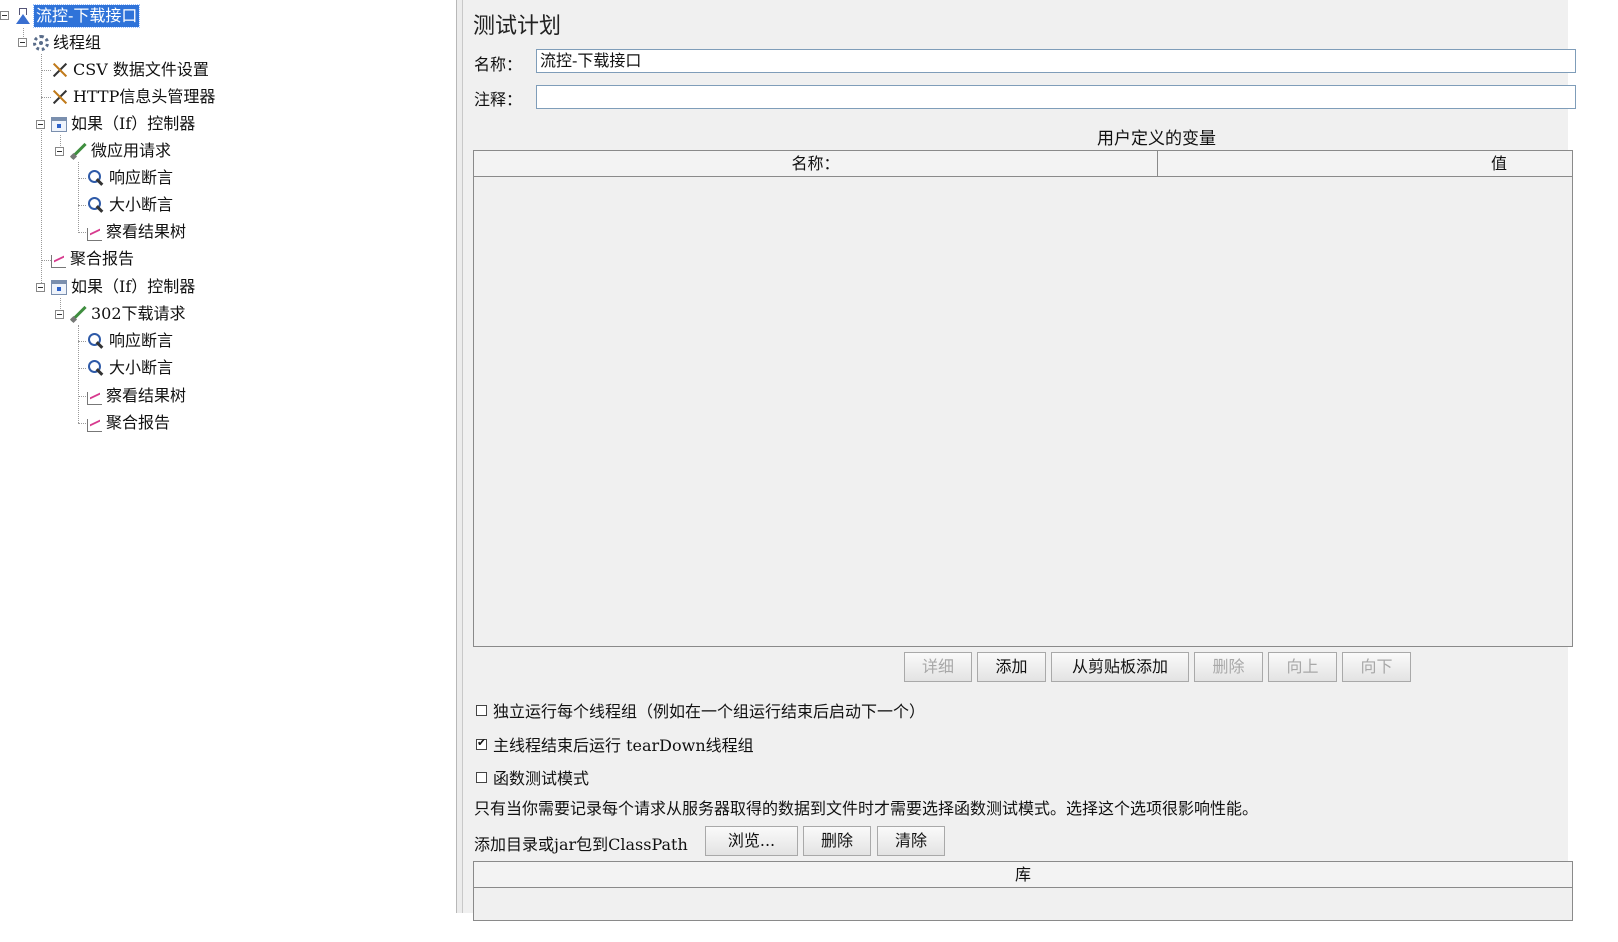  I want to click on move-up-button: 向上, so click(1302, 667).